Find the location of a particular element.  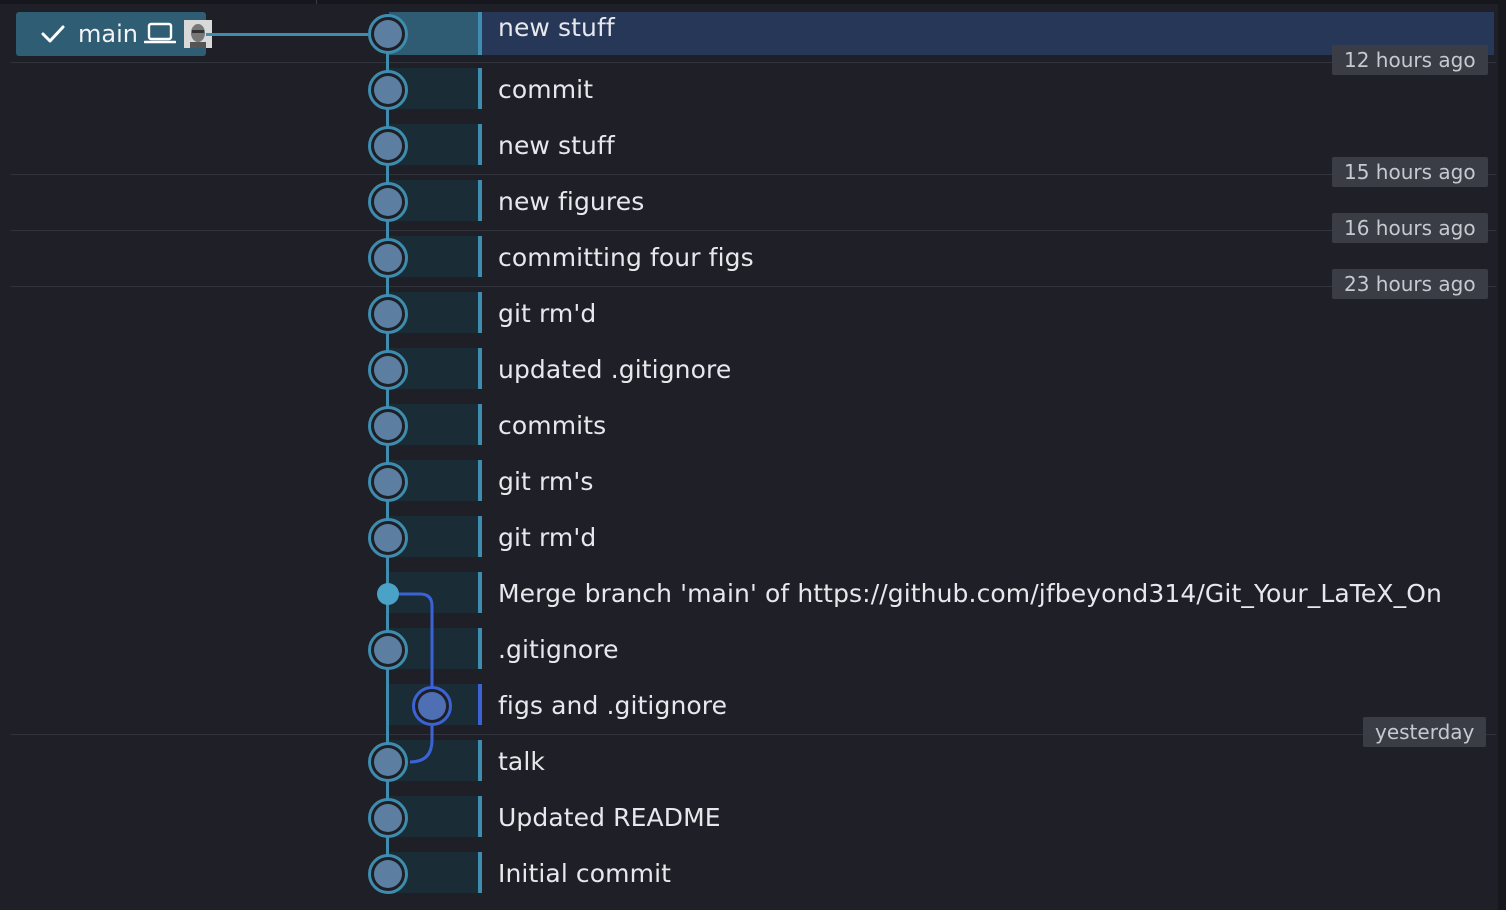

merge-node is located at coordinates (388, 594).